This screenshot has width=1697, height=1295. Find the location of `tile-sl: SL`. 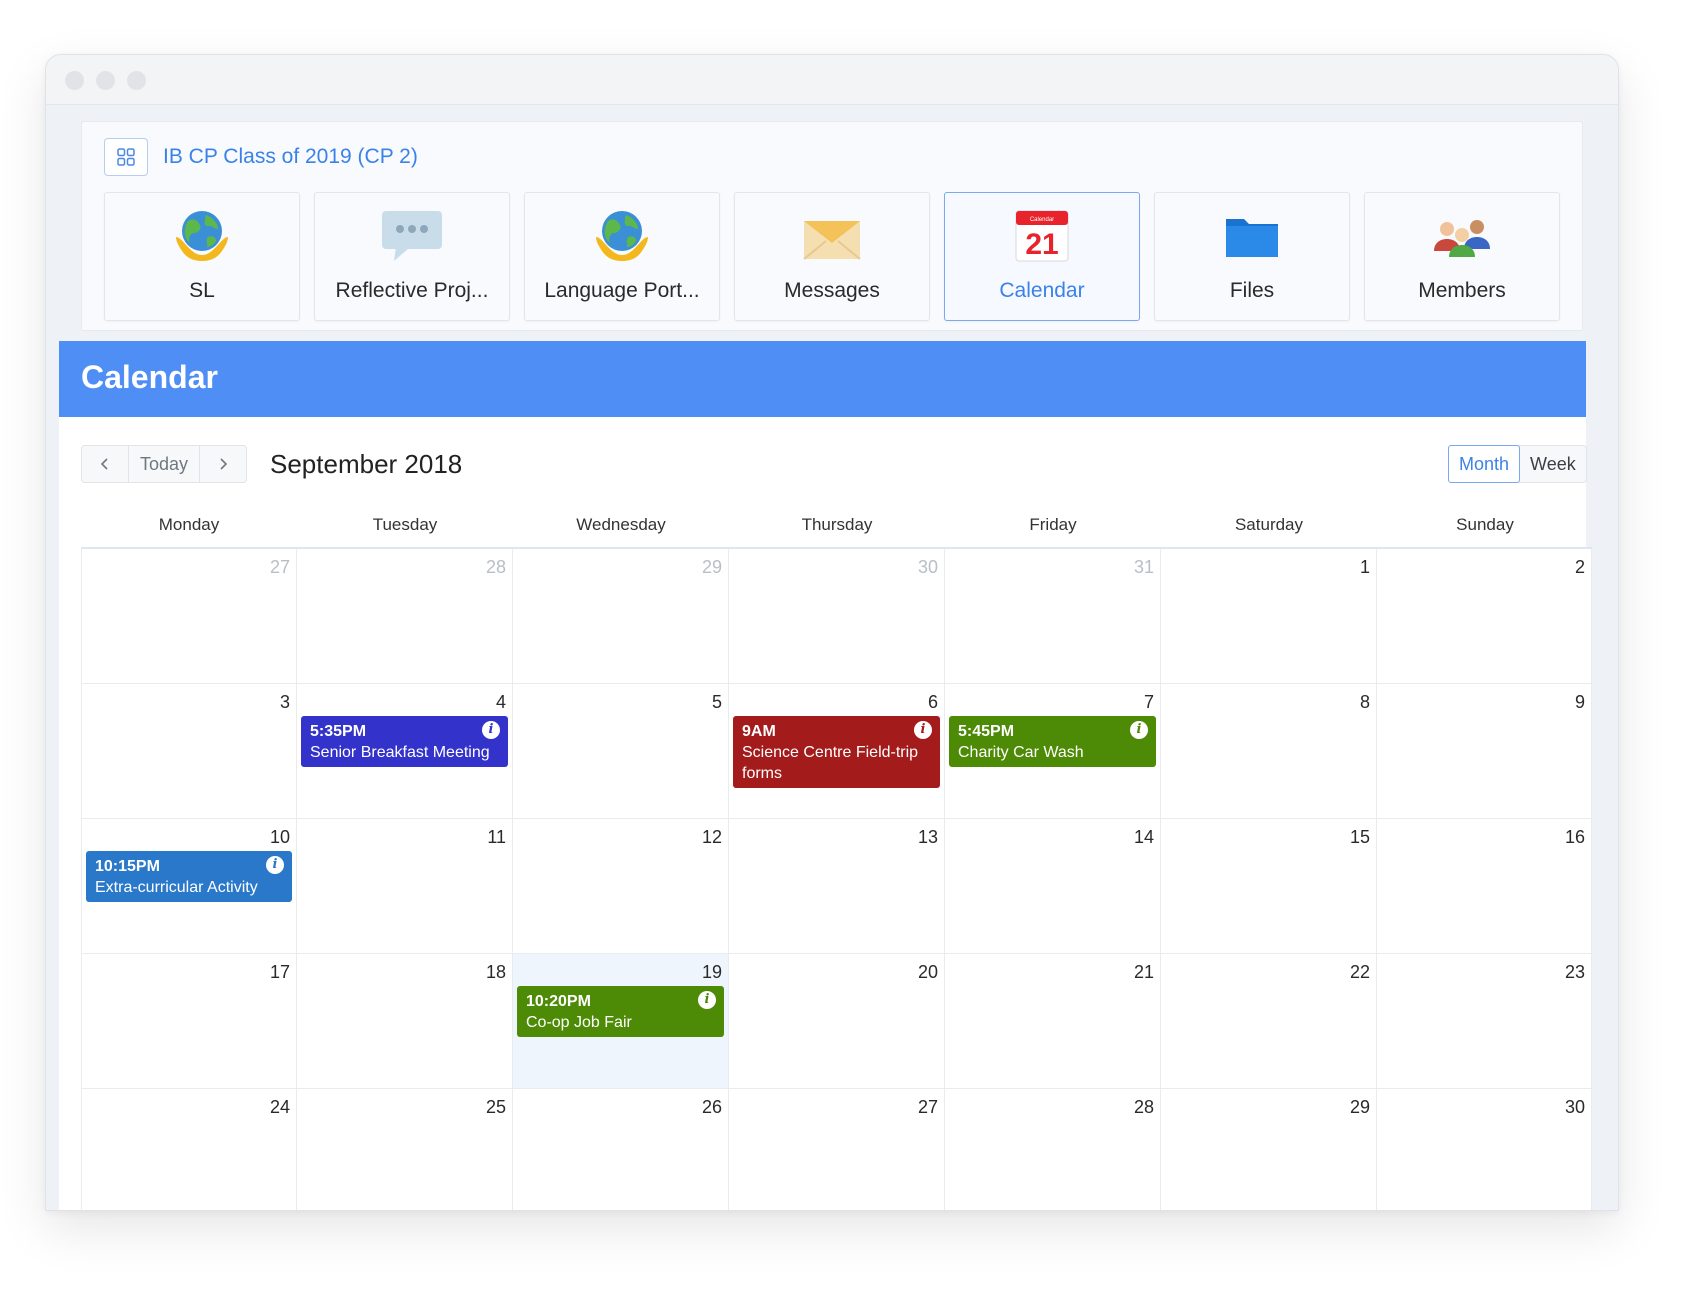

tile-sl: SL is located at coordinates (202, 256).